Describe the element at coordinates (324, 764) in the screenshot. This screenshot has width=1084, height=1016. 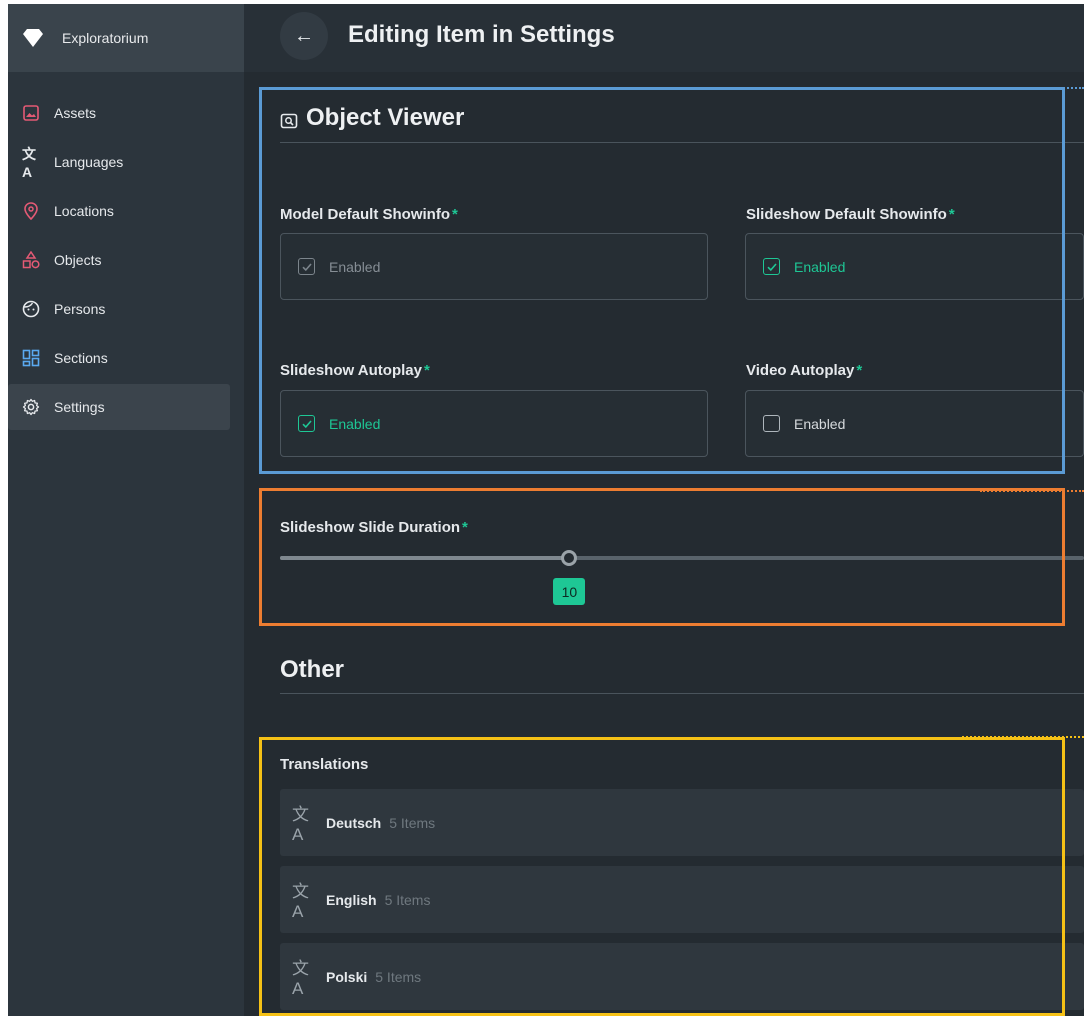
I see `translations-label: Translations` at that location.